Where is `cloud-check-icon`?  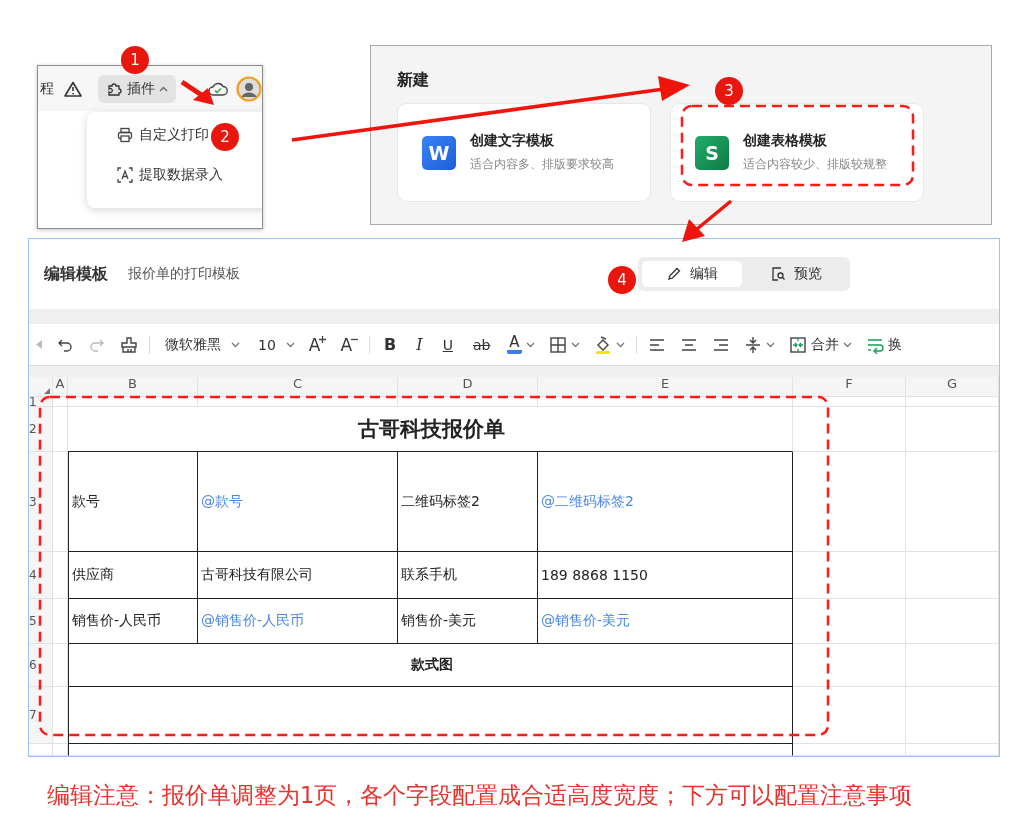
cloud-check-icon is located at coordinates (218, 88).